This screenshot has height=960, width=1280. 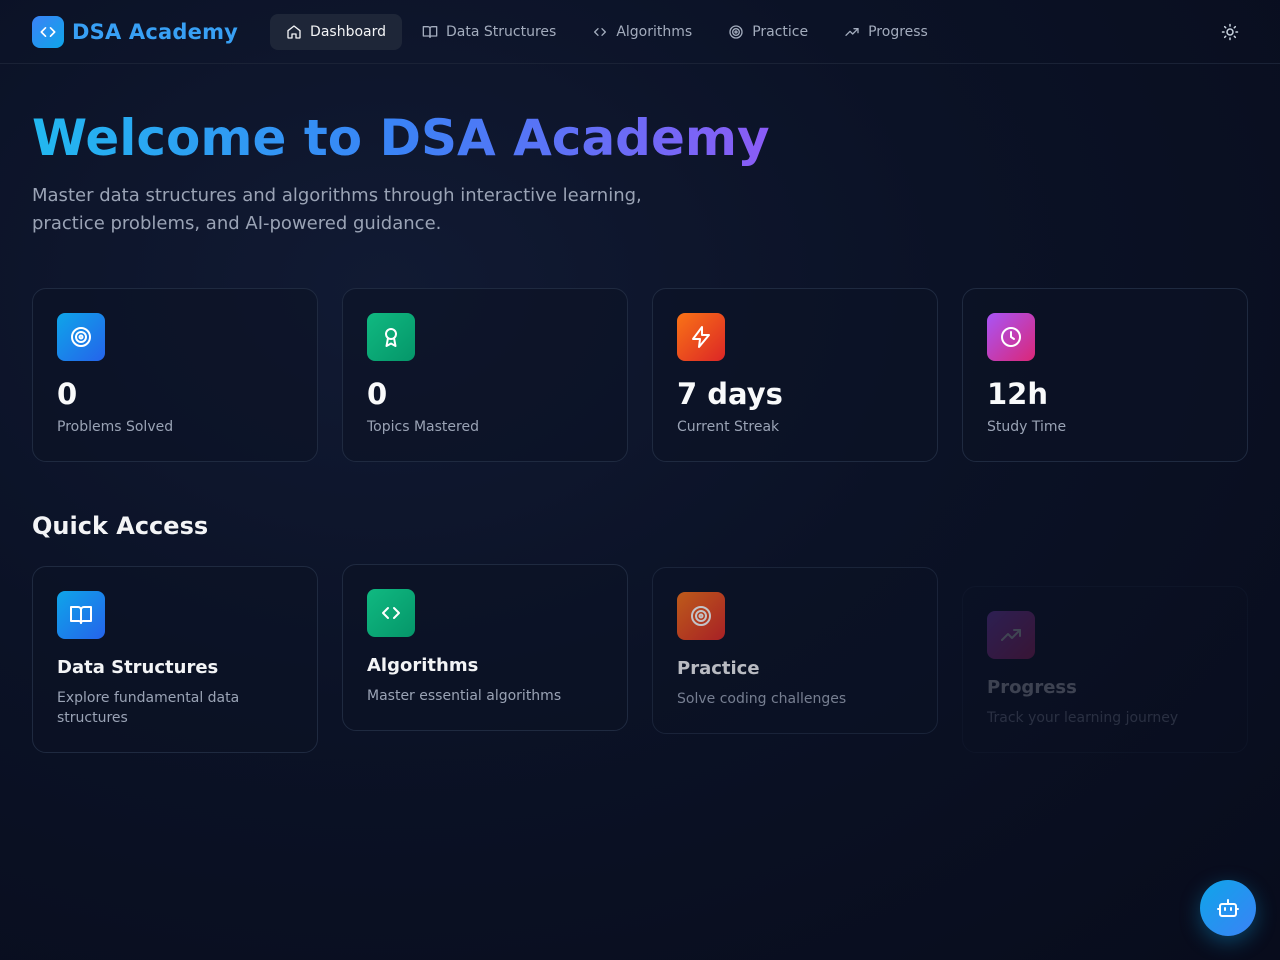 I want to click on nav-item-label: Data Structures, so click(x=501, y=31).